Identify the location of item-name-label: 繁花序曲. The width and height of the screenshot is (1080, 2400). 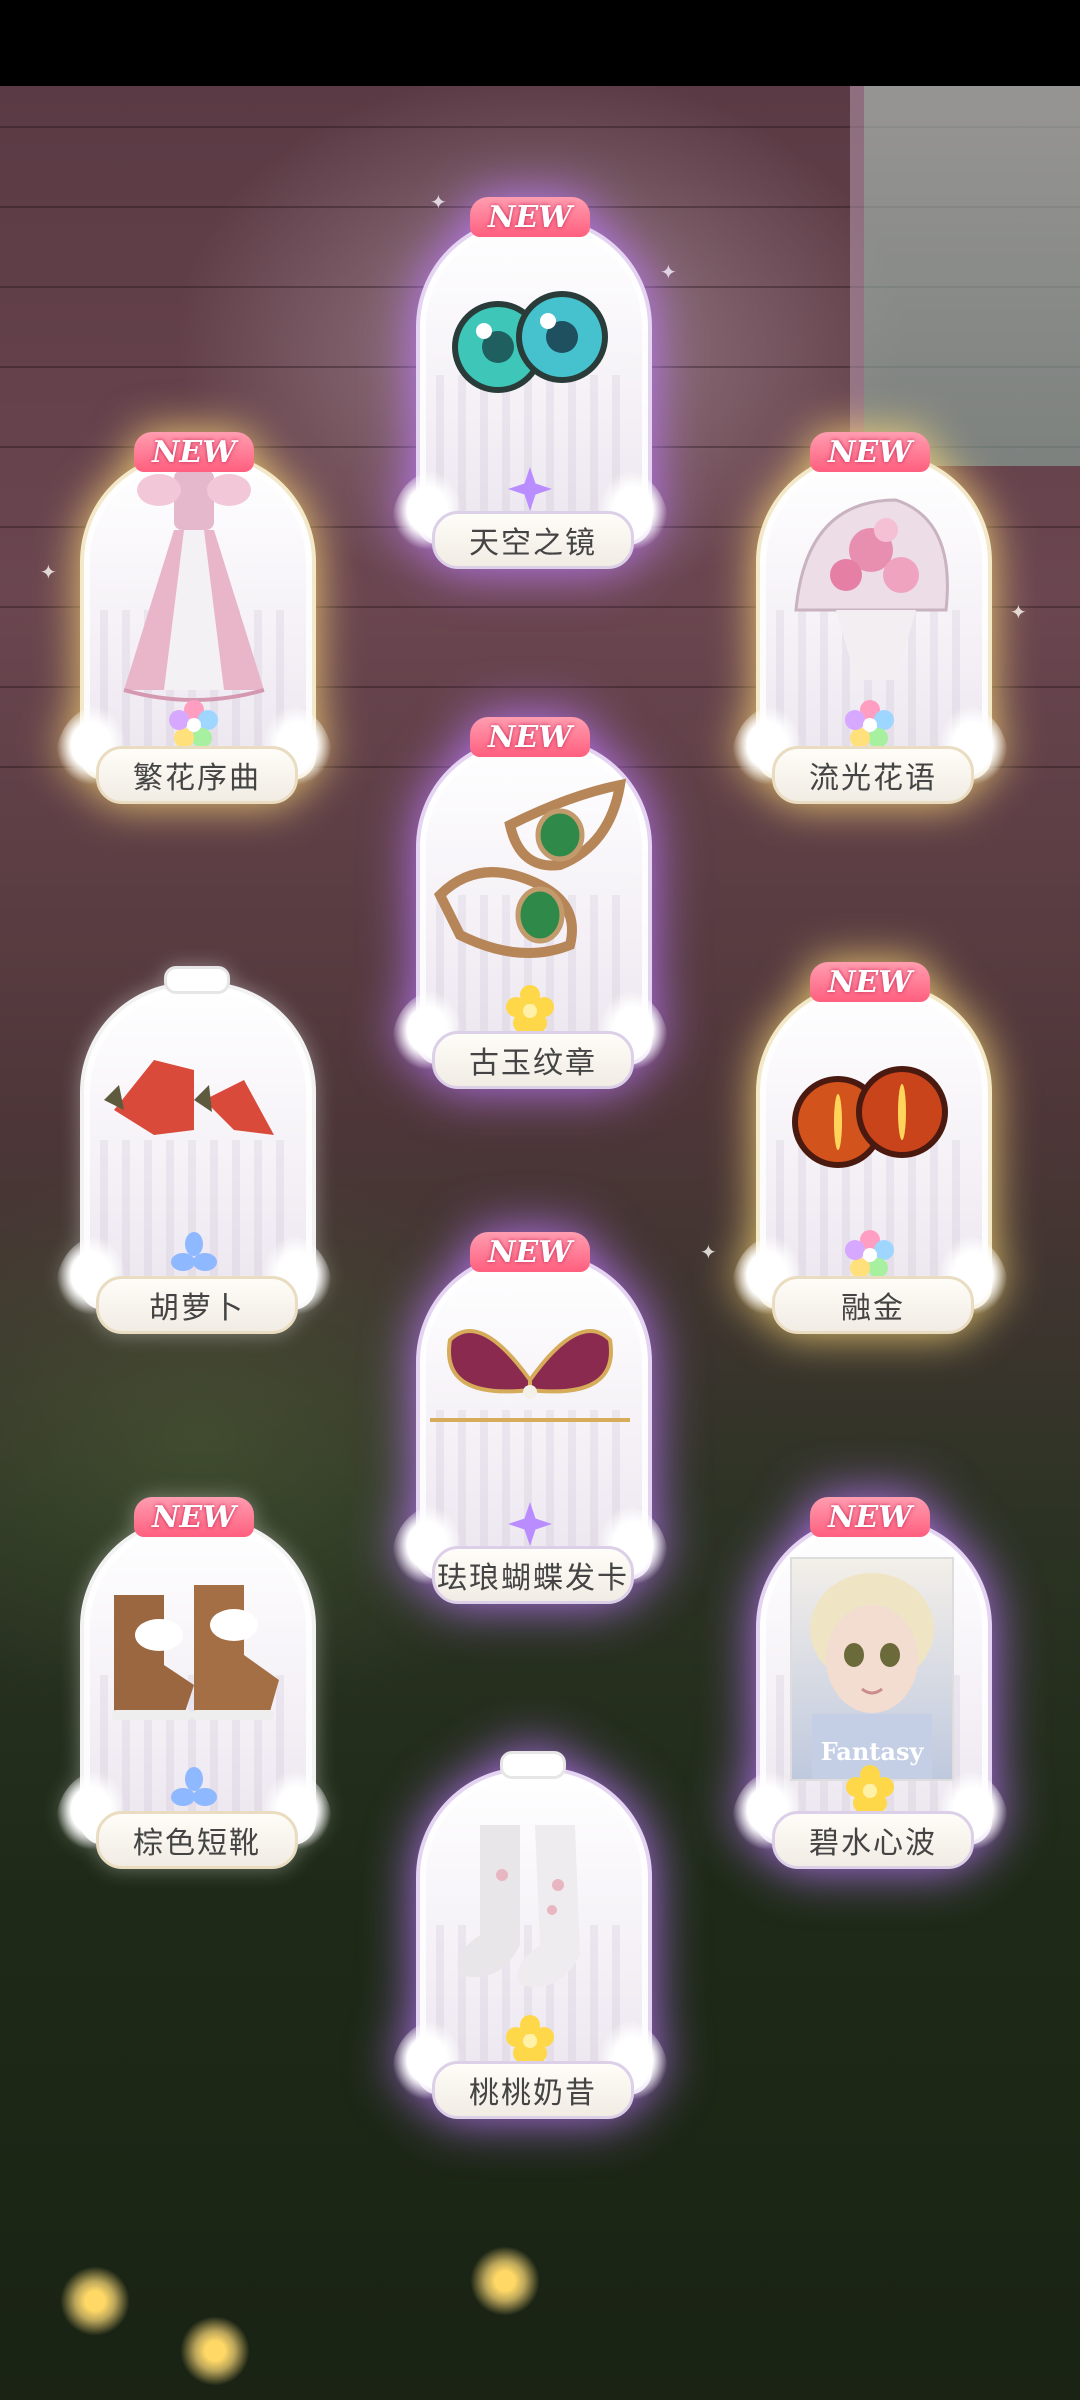
(197, 775).